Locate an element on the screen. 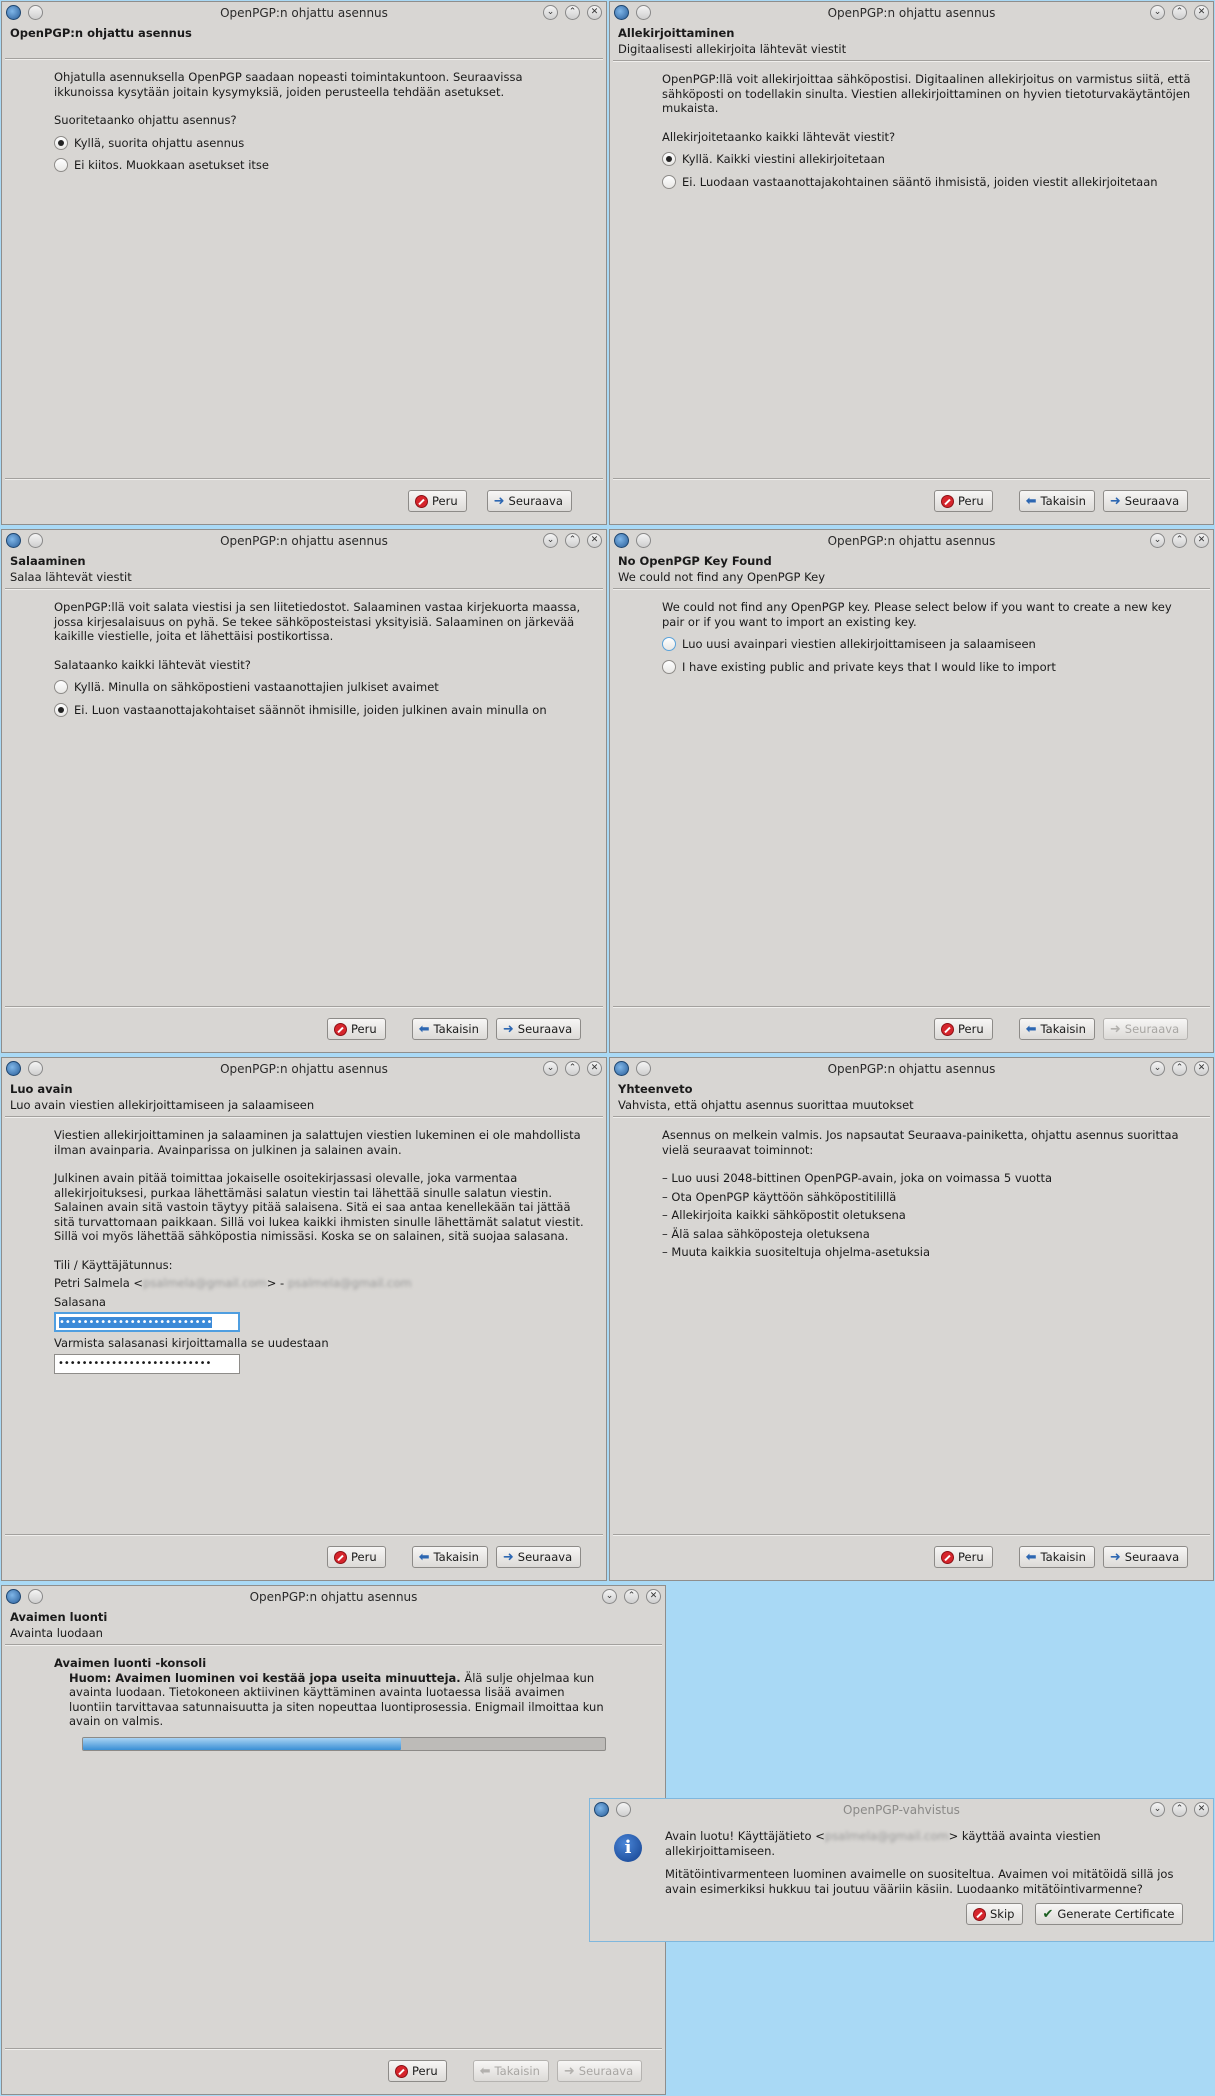 Image resolution: width=1215 pixels, height=2096 pixels. page-header: OpenPGP:n ohjattu asennus is located at coordinates (304, 39).